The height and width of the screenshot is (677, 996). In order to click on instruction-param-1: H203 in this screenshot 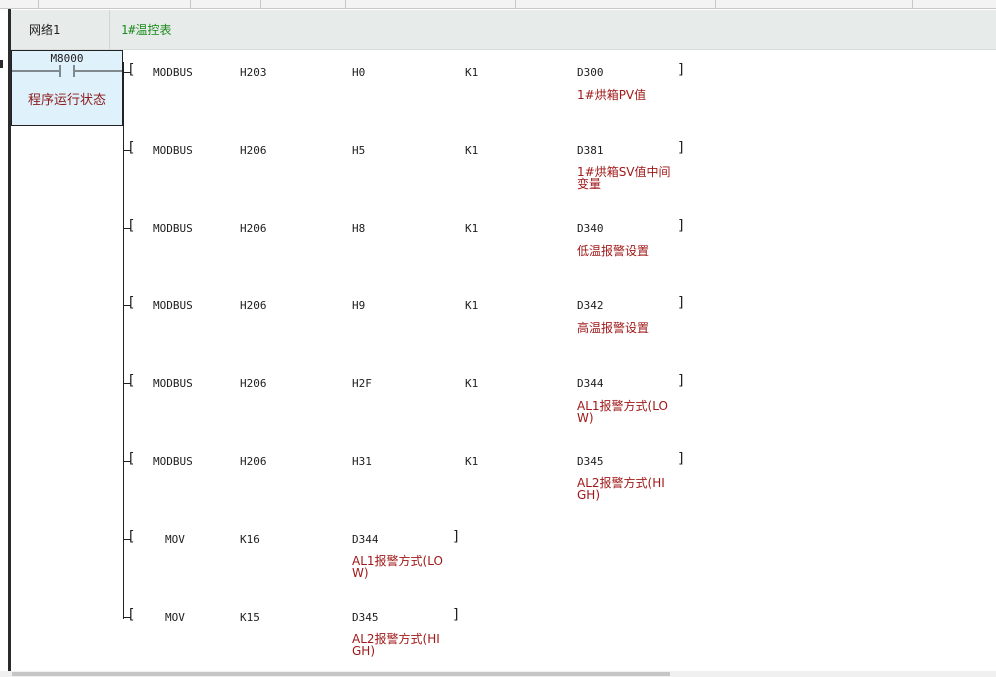, I will do `click(253, 72)`.